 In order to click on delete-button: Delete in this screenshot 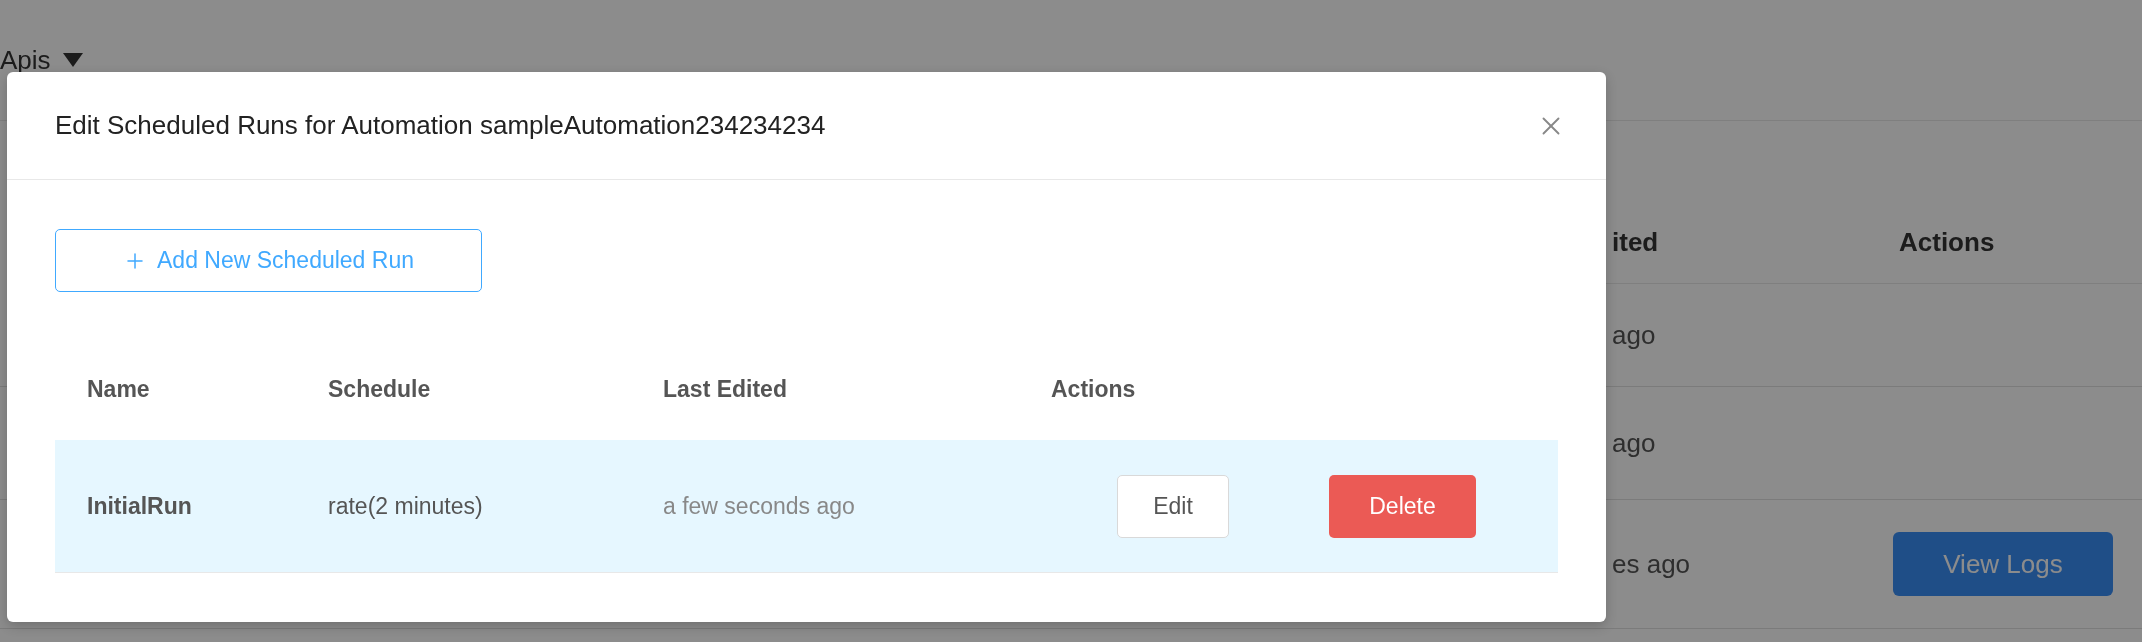, I will do `click(1402, 506)`.